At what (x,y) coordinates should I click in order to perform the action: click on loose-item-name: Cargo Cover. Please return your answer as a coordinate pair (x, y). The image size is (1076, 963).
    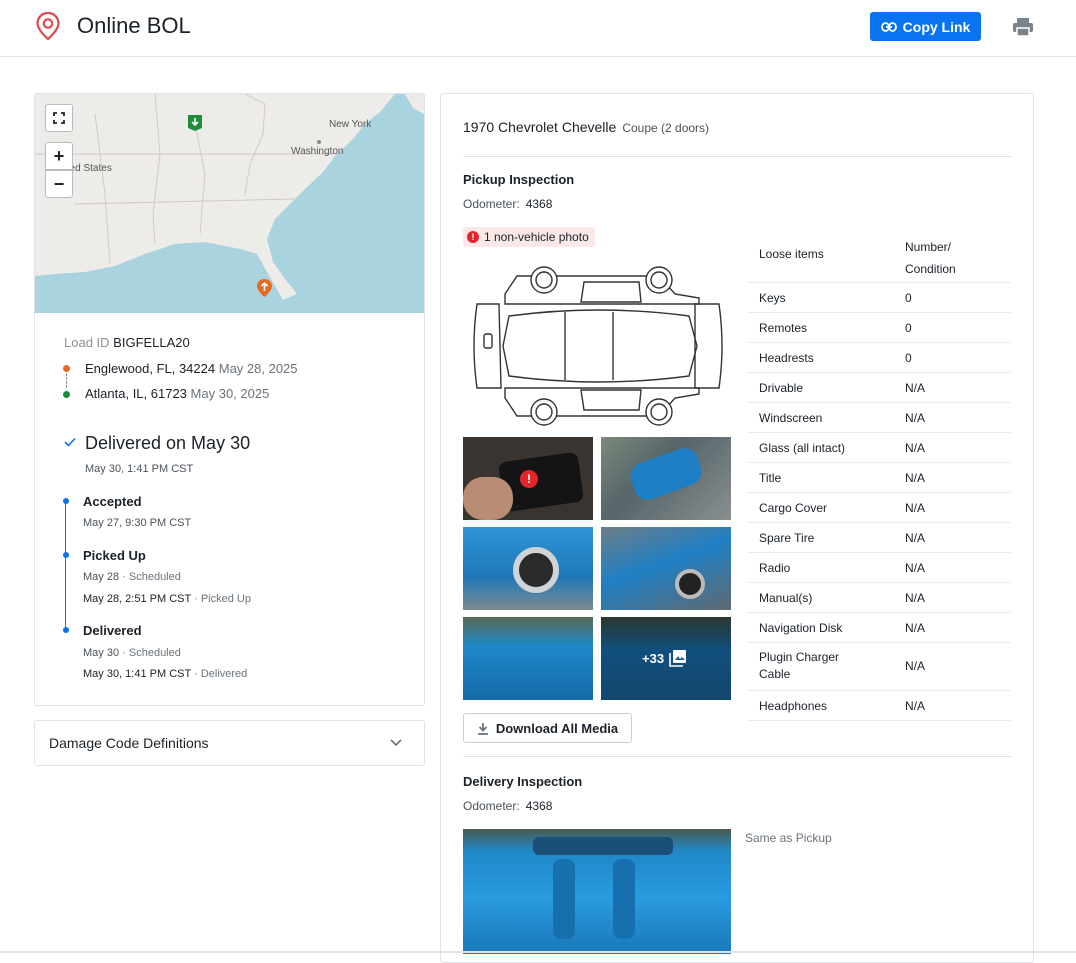
    Looking at the image, I should click on (793, 508).